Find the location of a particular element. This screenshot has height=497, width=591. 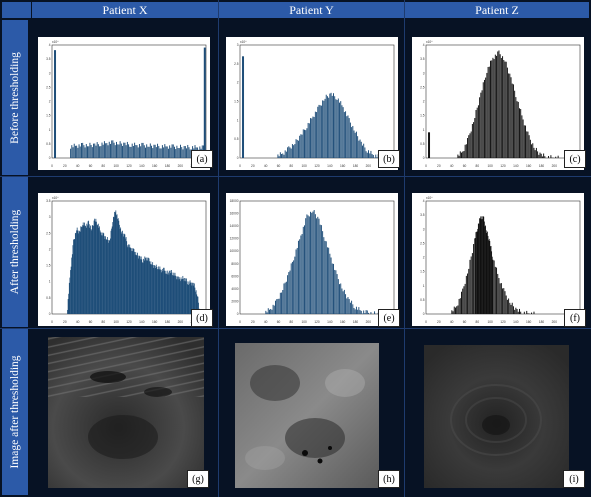

y-tick-label: 4000 is located at coordinates (234, 289).